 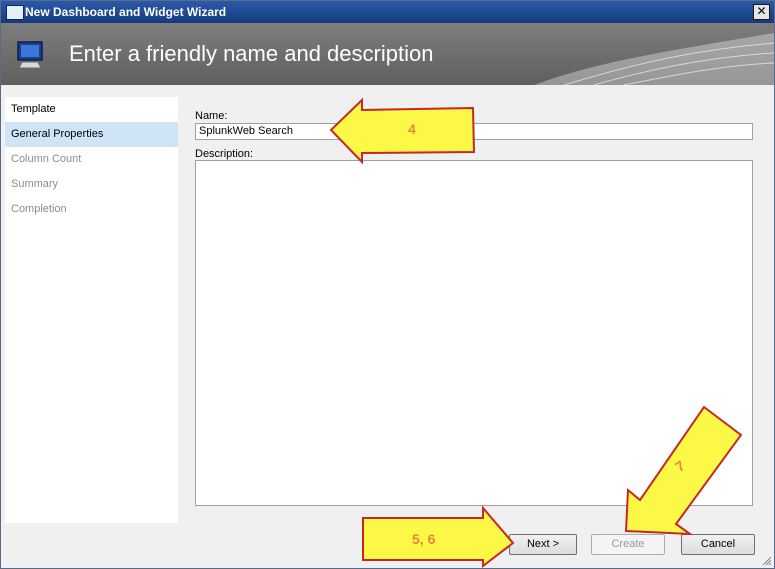 What do you see at coordinates (224, 154) in the screenshot?
I see `description-label: Description:` at bounding box center [224, 154].